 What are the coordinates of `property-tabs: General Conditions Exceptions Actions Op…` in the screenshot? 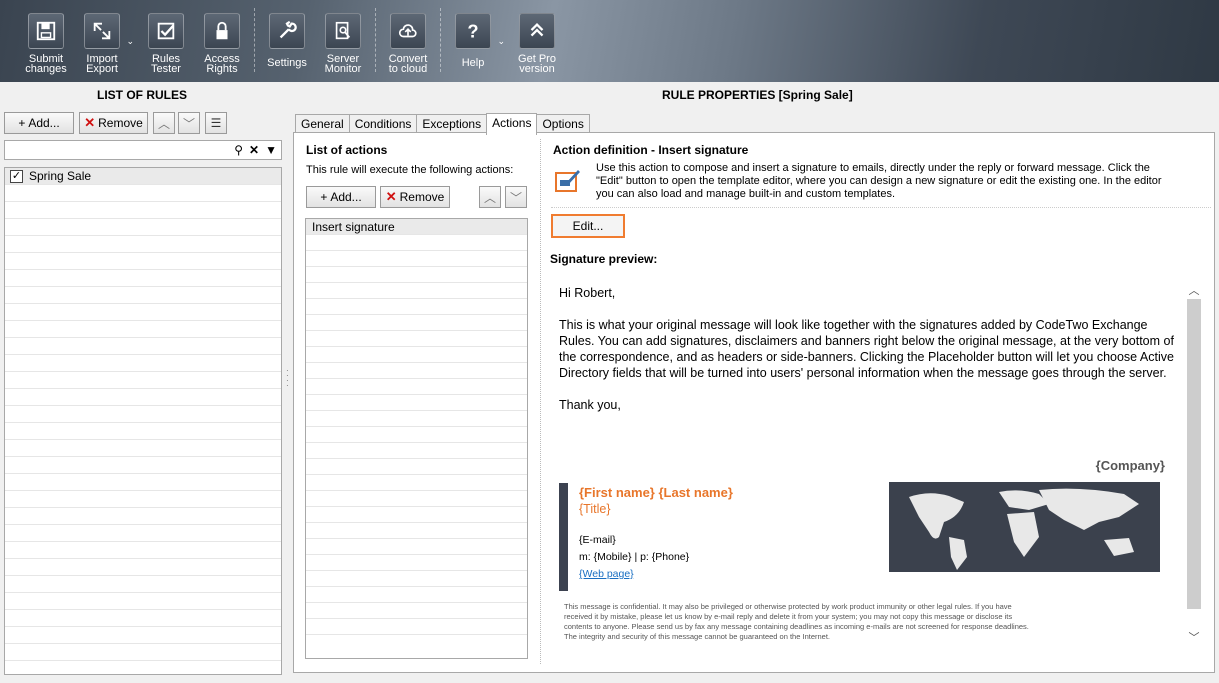 It's located at (442, 123).